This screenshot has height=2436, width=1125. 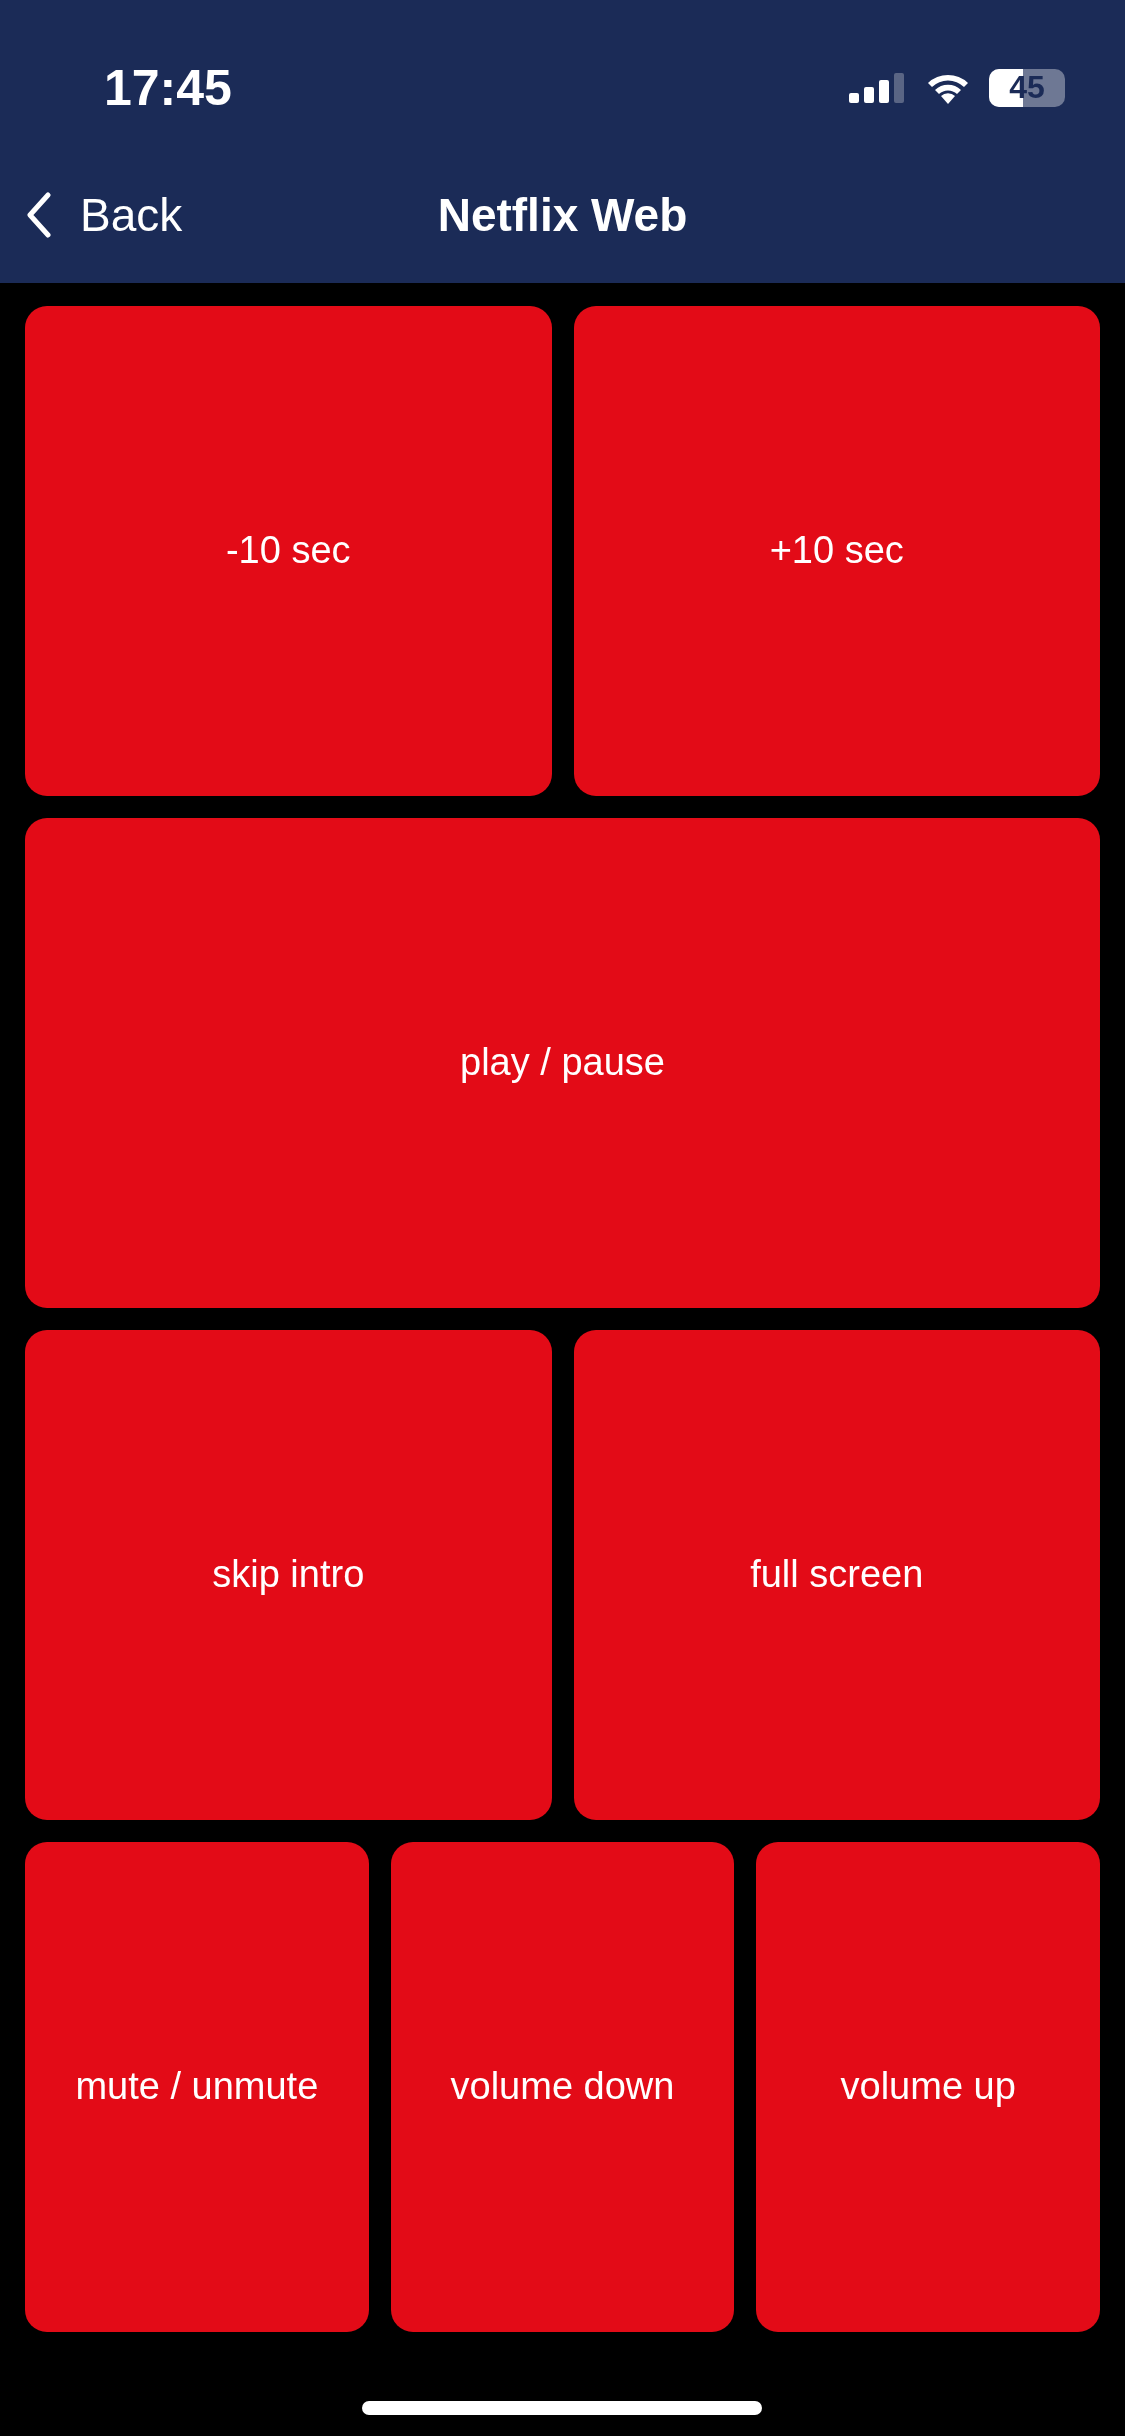 What do you see at coordinates (928, 2087) in the screenshot?
I see `remote-button: volume up` at bounding box center [928, 2087].